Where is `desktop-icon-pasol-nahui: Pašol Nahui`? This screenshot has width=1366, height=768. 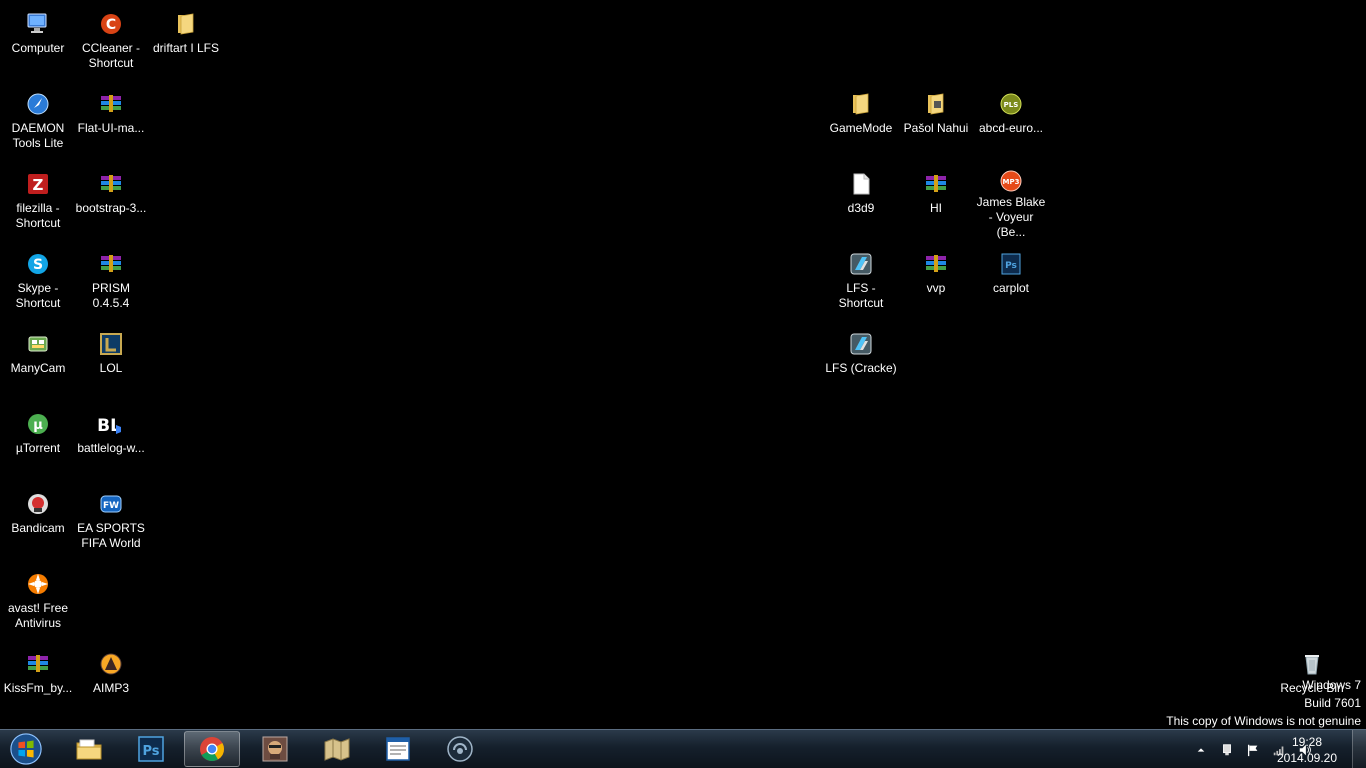
desktop-icon-pasol-nahui: Pašol Nahui is located at coordinates (936, 121).